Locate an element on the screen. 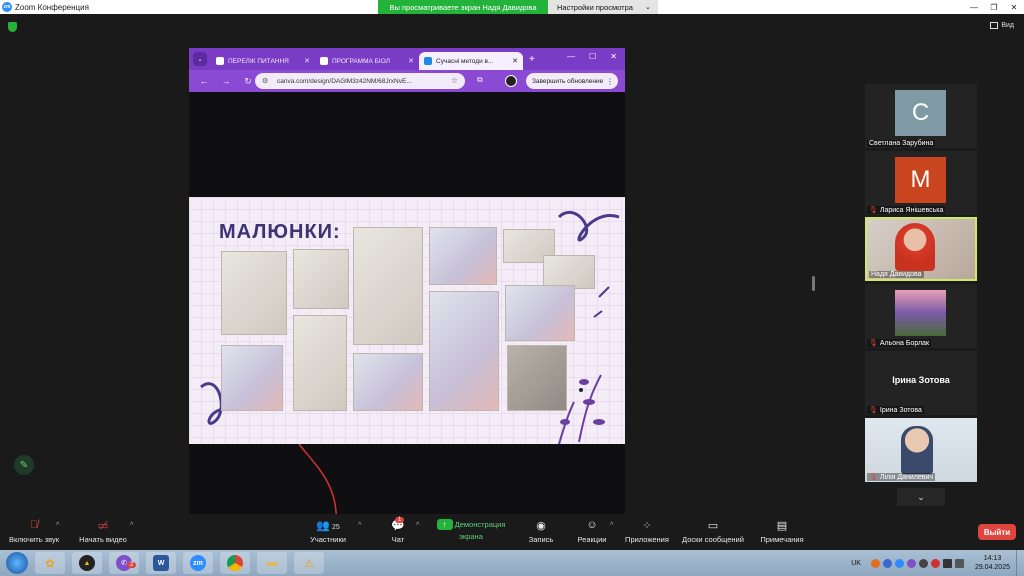 The height and width of the screenshot is (576, 1024). taskbar-app-viber: ✆ 2 is located at coordinates (124, 563).